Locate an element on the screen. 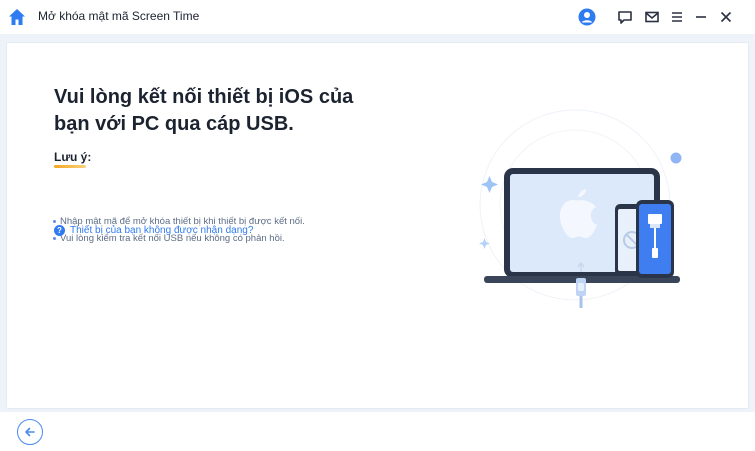 Image resolution: width=755 pixels, height=451 pixels. user-icon is located at coordinates (587, 17).